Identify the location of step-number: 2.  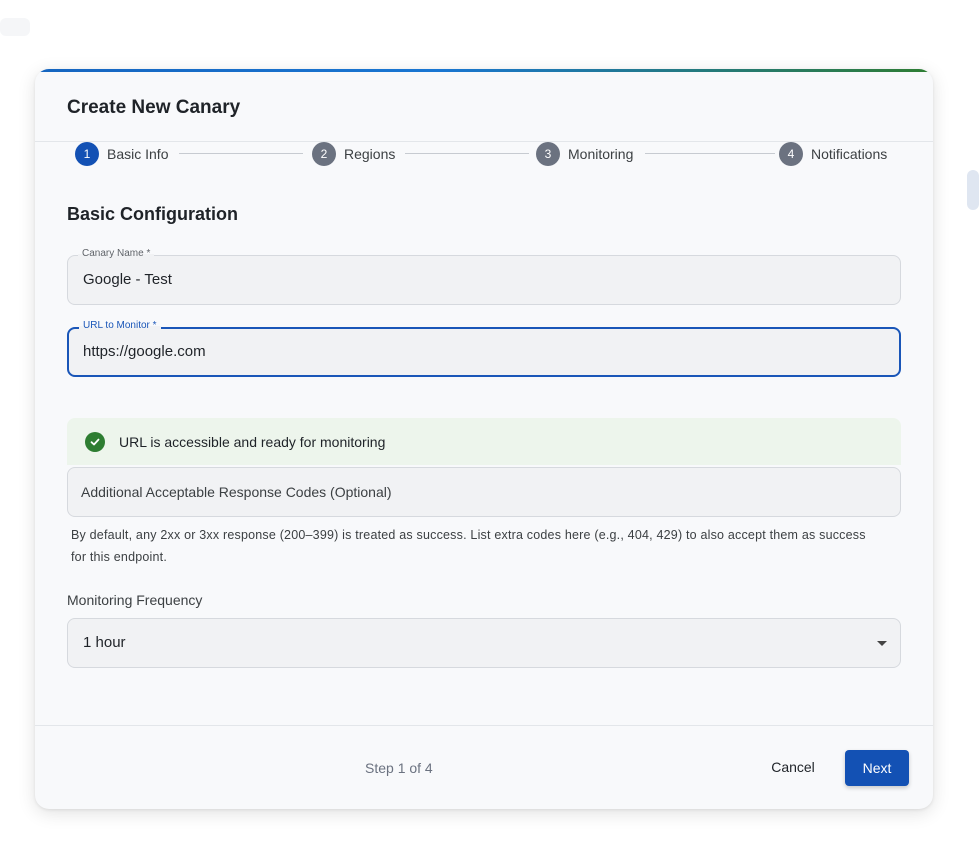
(324, 154).